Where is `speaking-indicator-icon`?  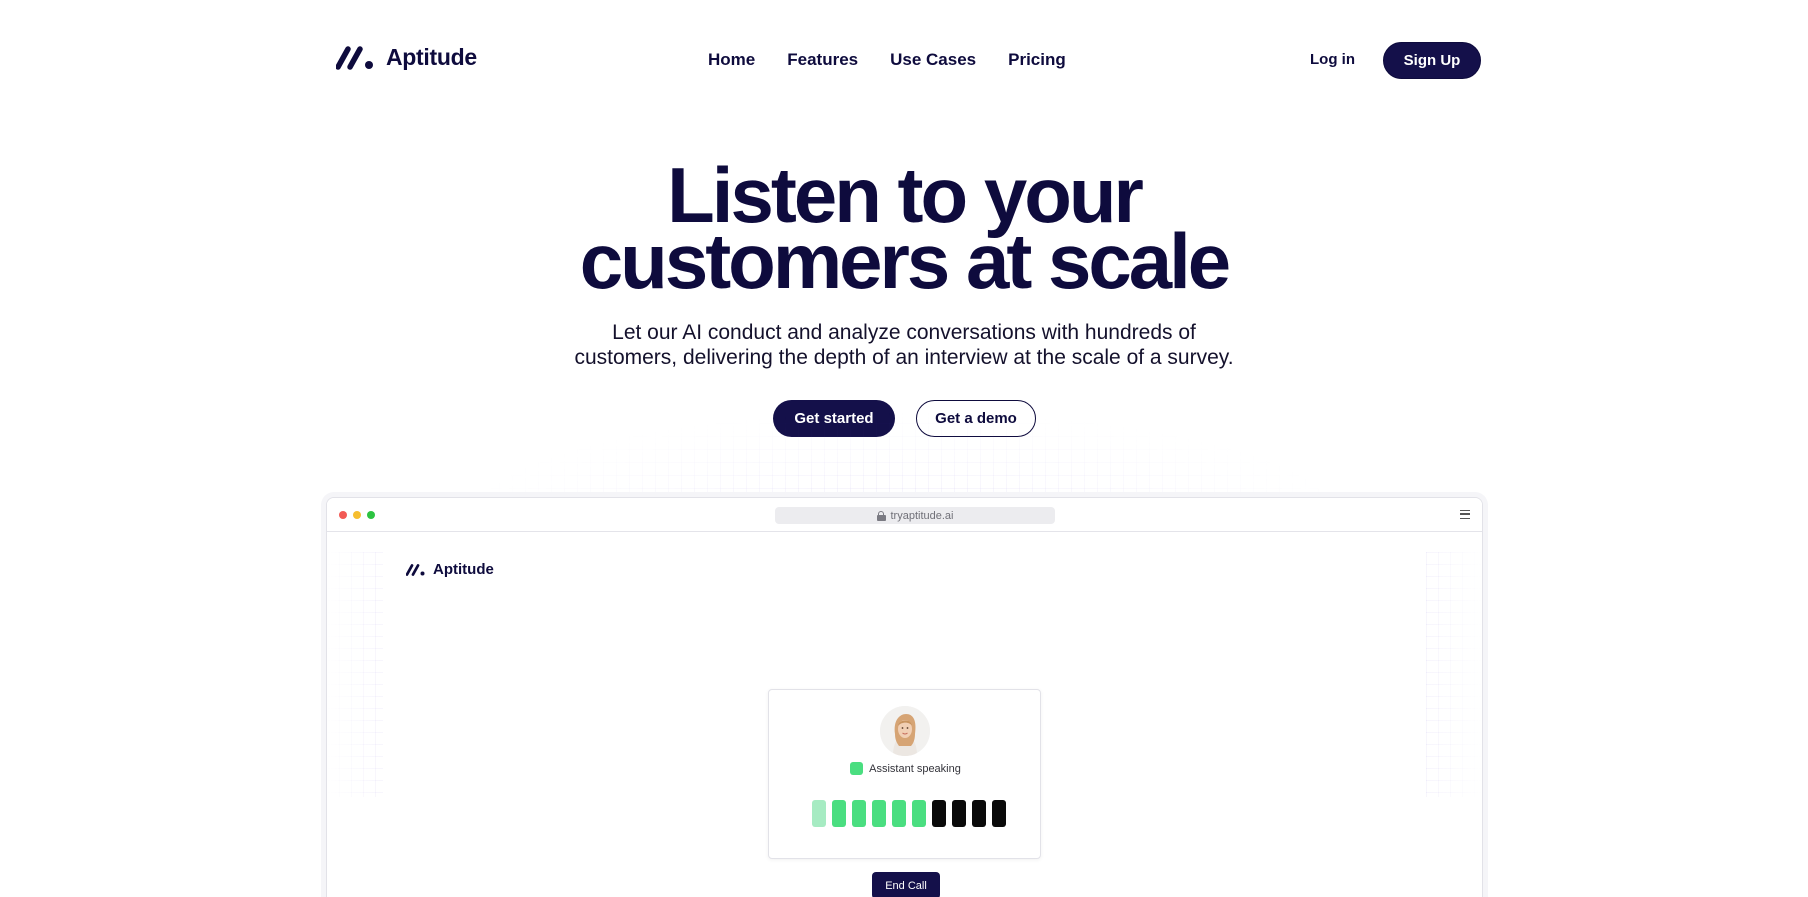
speaking-indicator-icon is located at coordinates (857, 768).